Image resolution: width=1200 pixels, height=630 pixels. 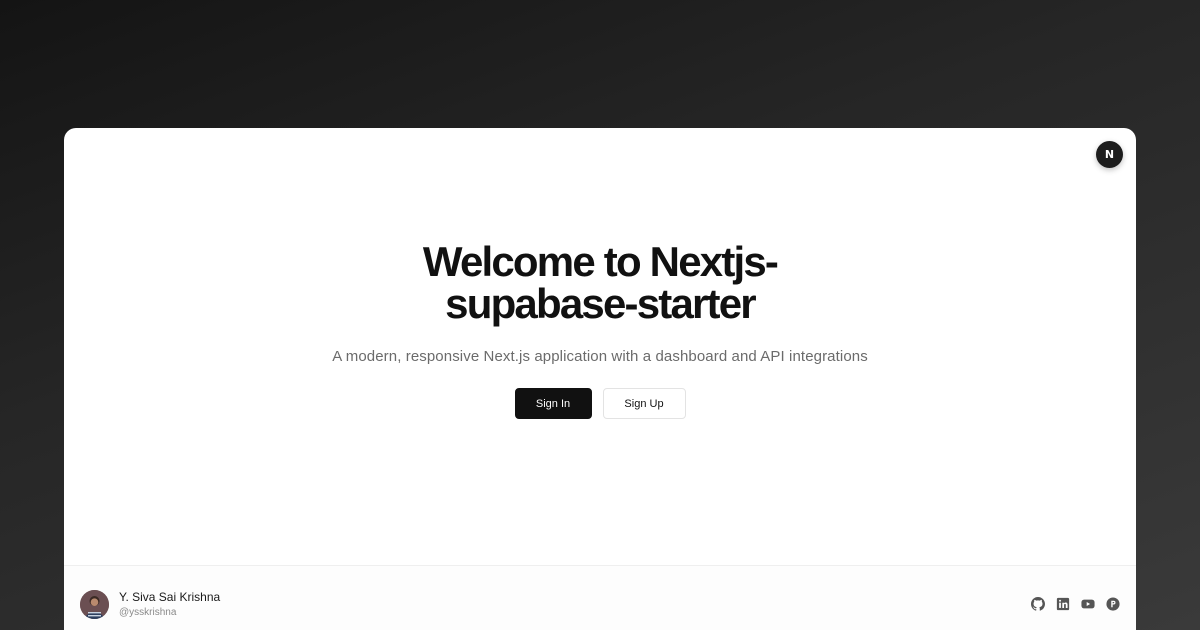 What do you see at coordinates (1075, 604) in the screenshot?
I see `social-links` at bounding box center [1075, 604].